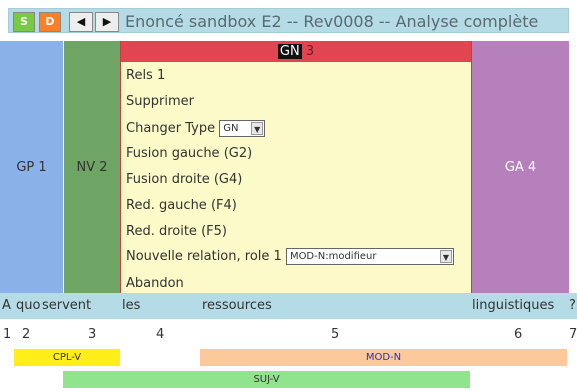  Describe the element at coordinates (573, 334) in the screenshot. I see `word-index: 7` at that location.